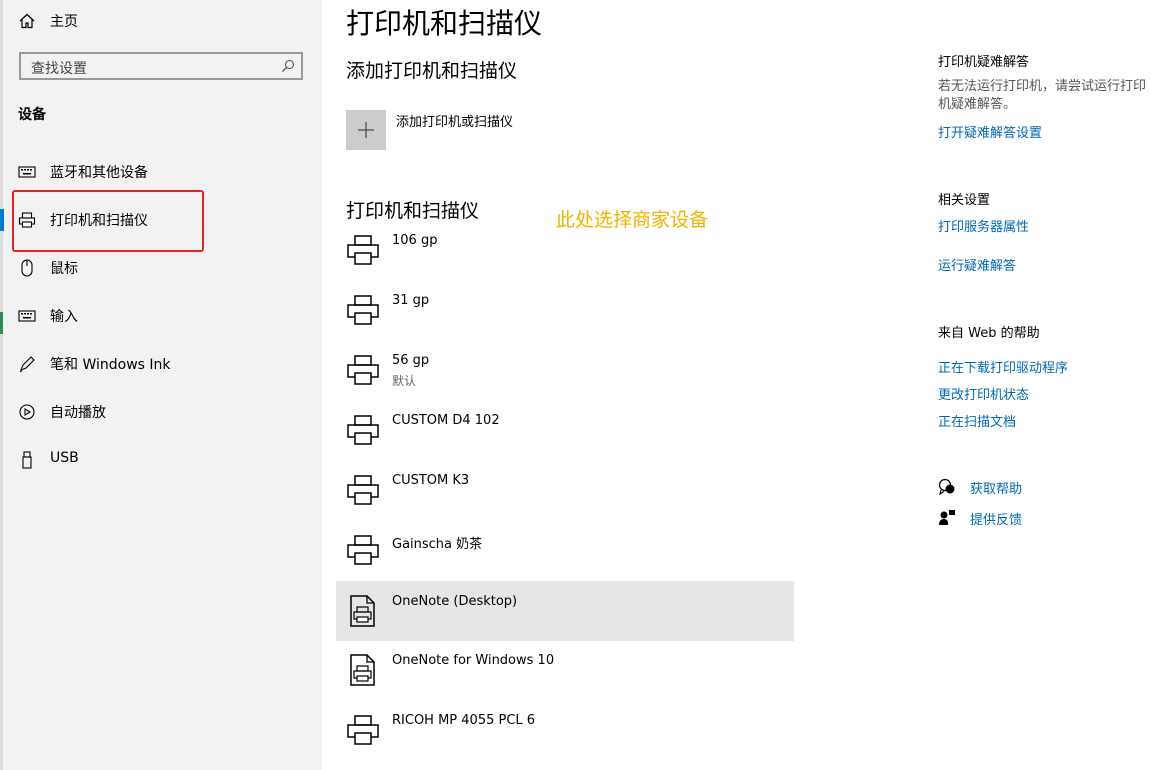 This screenshot has height=770, width=1151. I want to click on printers-list-heading: 打印机和扫描仪, so click(413, 211).